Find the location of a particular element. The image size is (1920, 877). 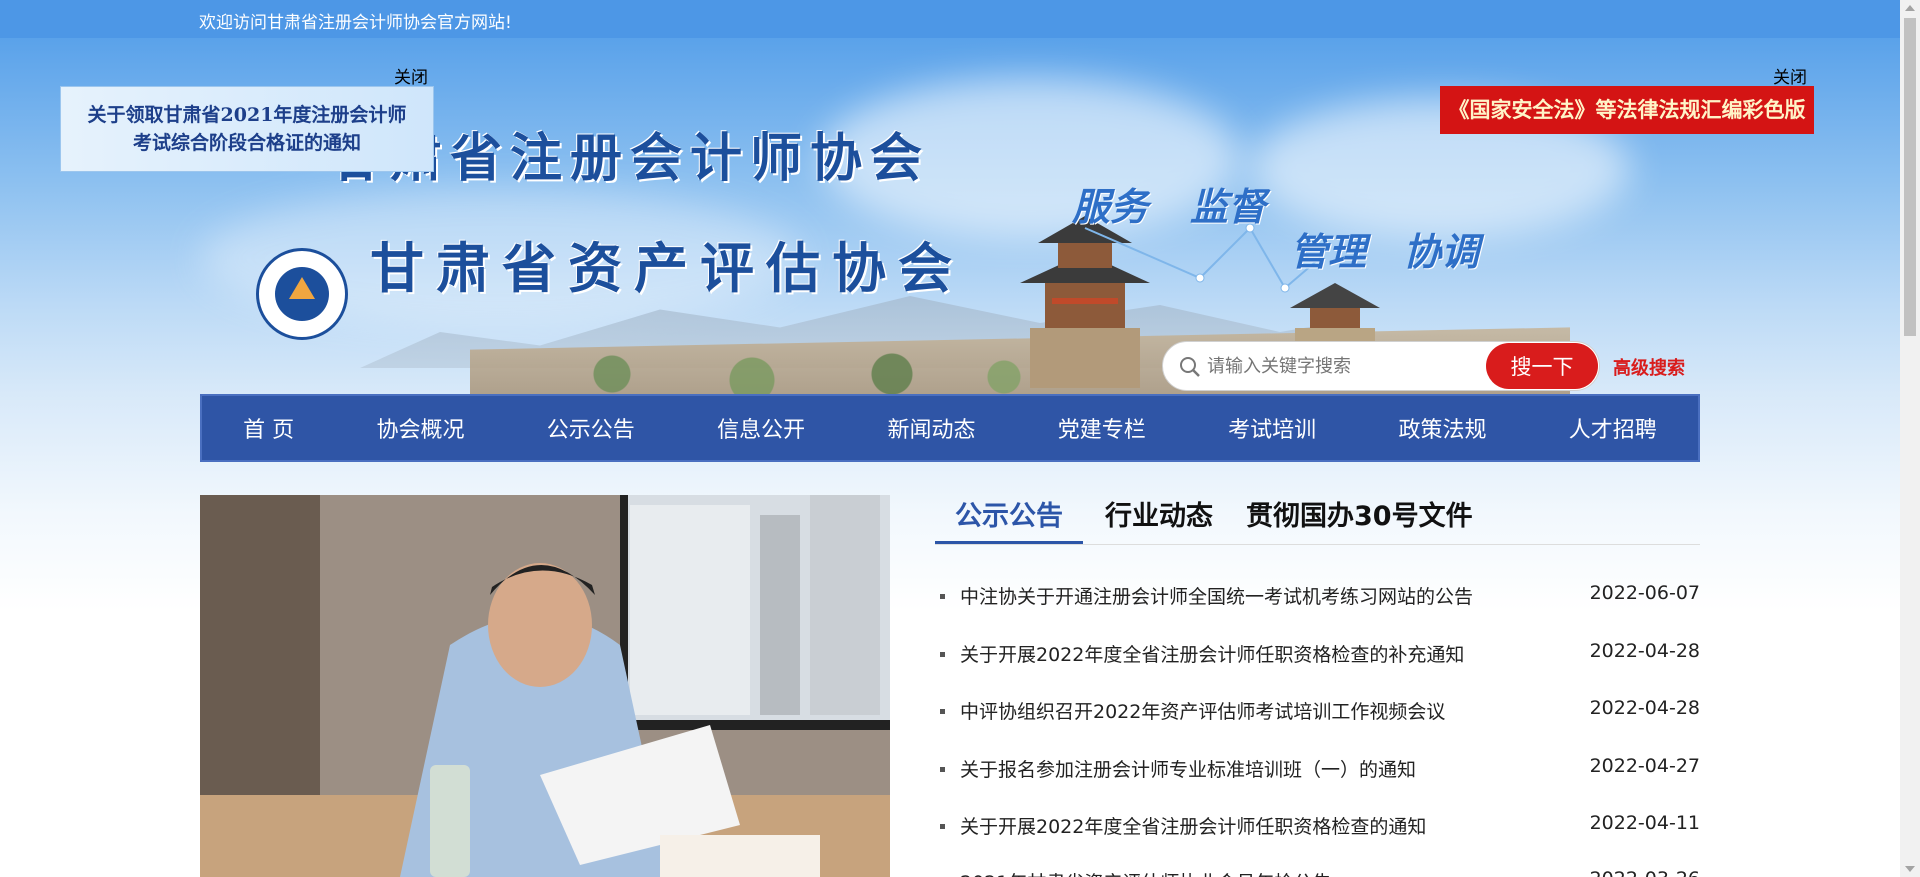

news-title: 中注协关于开通注册会计师全国统一考试机考练习网站的公告 is located at coordinates (1216, 595).